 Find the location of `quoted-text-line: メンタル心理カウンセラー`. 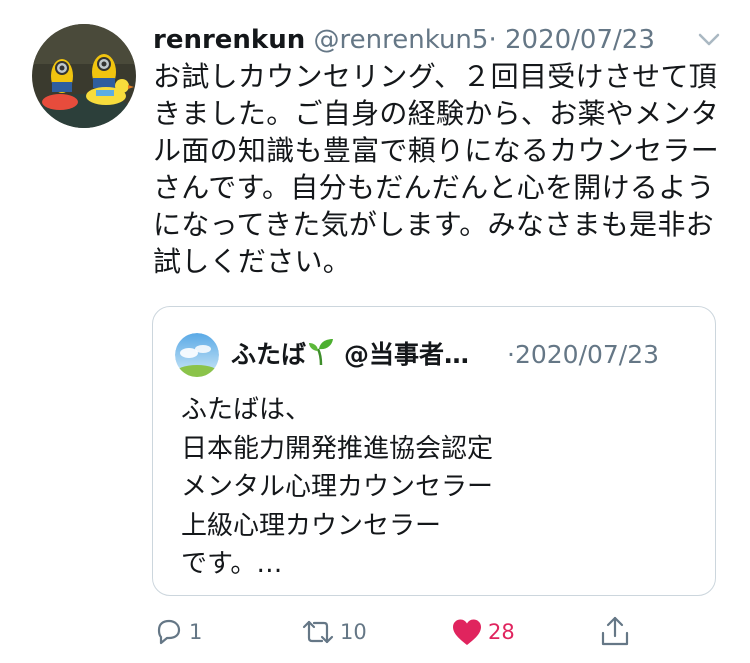

quoted-text-line: メンタル心理カウンセラー is located at coordinates (337, 487).